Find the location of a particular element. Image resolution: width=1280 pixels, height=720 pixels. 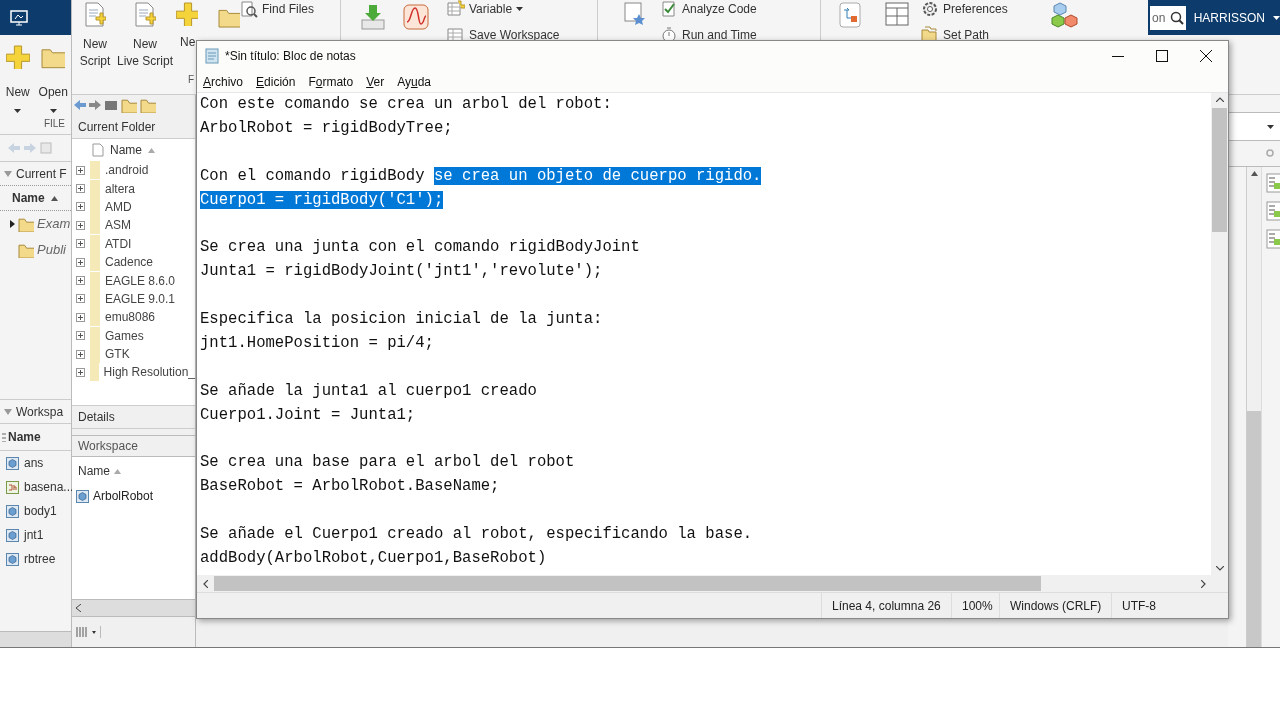

text-line: Se crea una junta con el comando rigidBodyJoint is located at coordinates (420, 248).